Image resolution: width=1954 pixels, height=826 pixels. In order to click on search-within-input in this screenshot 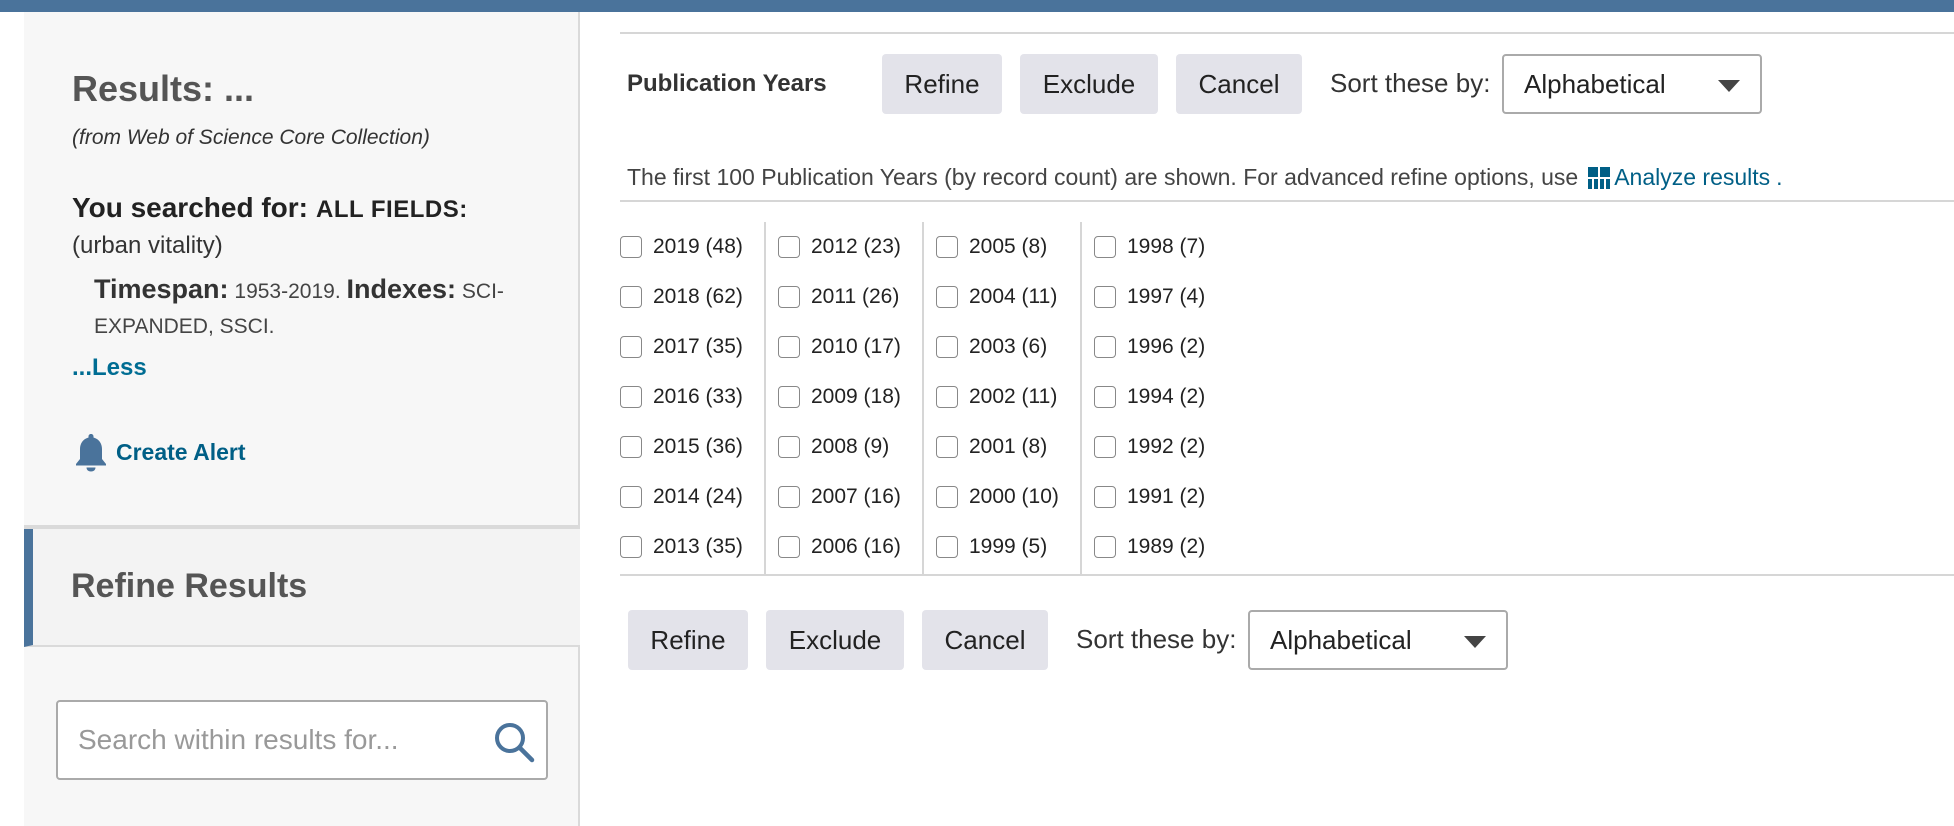, I will do `click(278, 740)`.